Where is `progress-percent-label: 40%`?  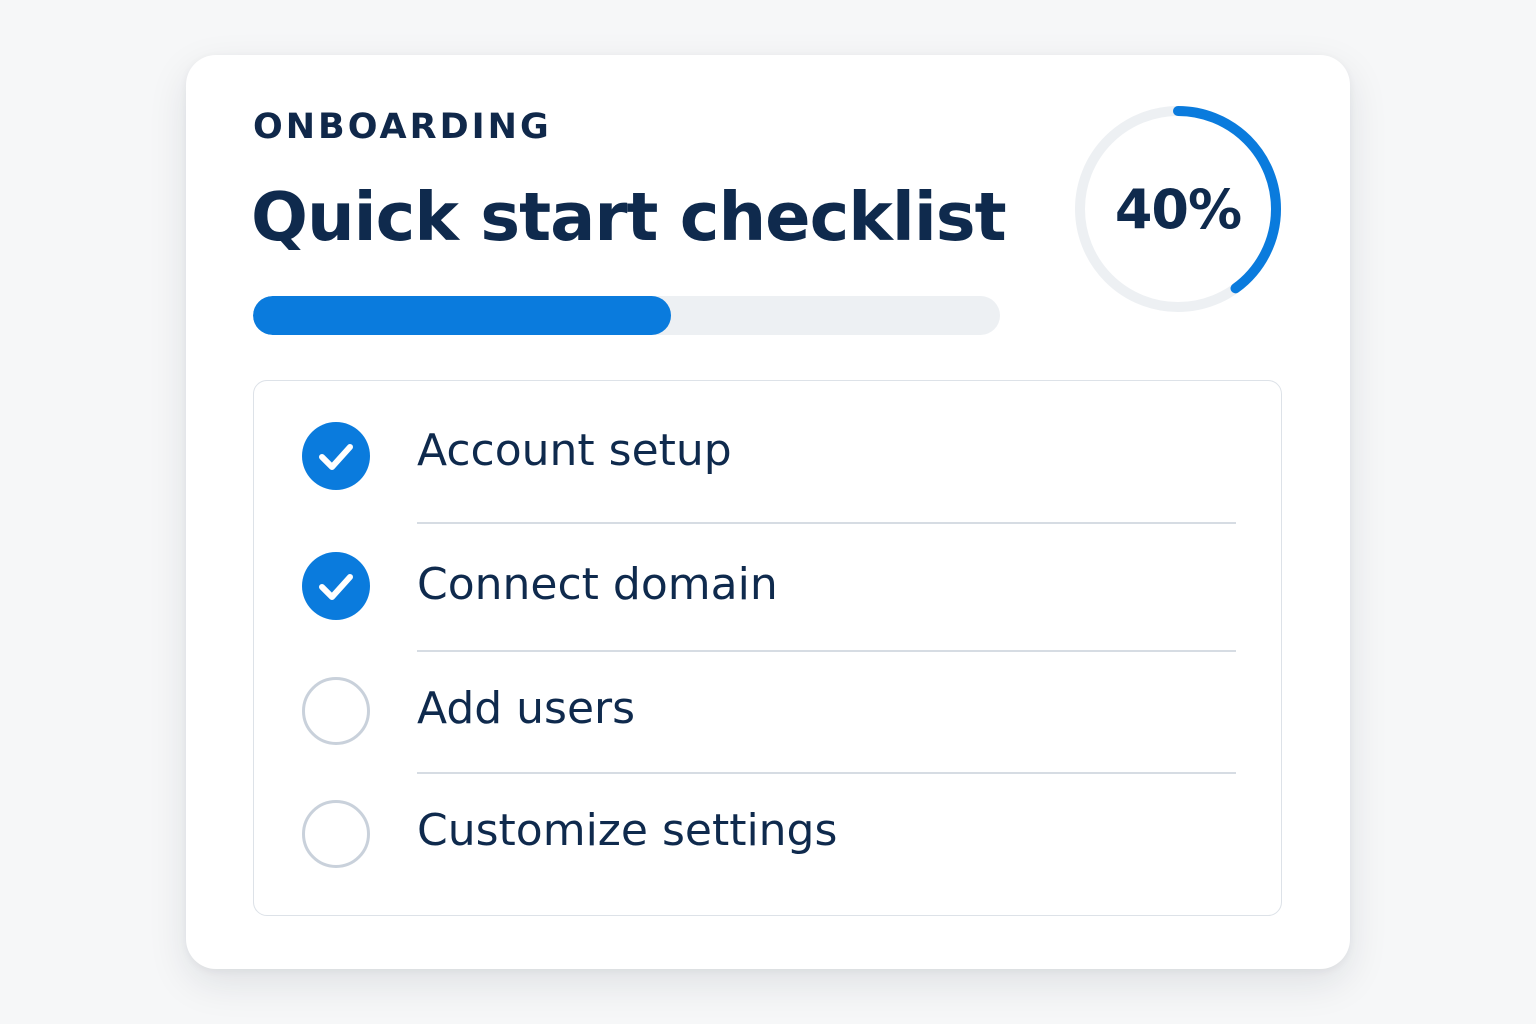 progress-percent-label: 40% is located at coordinates (1178, 209).